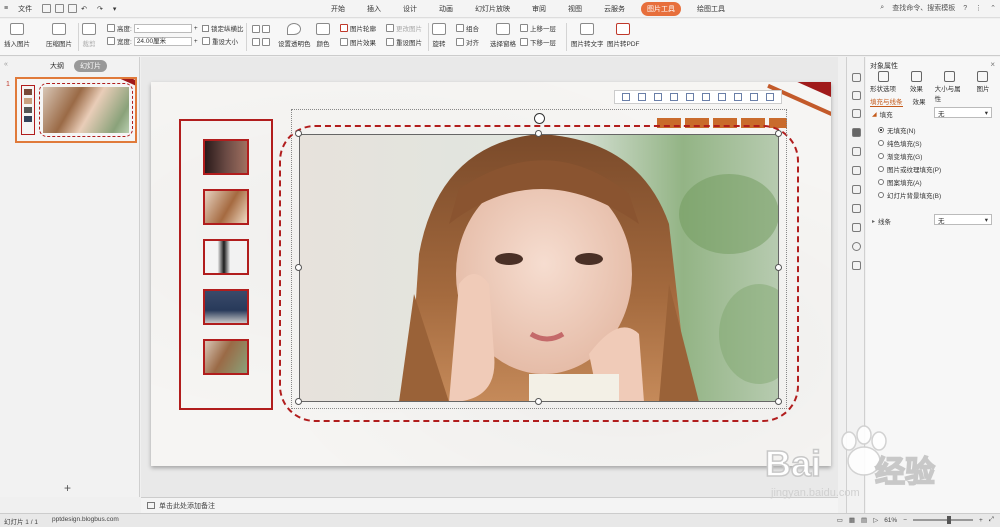 The width and height of the screenshot is (1000, 527). I want to click on set-transparent-button: 设置透明色, so click(294, 35).